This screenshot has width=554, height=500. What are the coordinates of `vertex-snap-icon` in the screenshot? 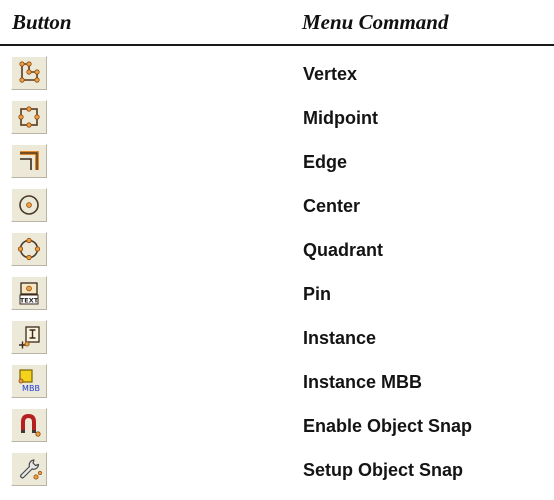 It's located at (29, 72).